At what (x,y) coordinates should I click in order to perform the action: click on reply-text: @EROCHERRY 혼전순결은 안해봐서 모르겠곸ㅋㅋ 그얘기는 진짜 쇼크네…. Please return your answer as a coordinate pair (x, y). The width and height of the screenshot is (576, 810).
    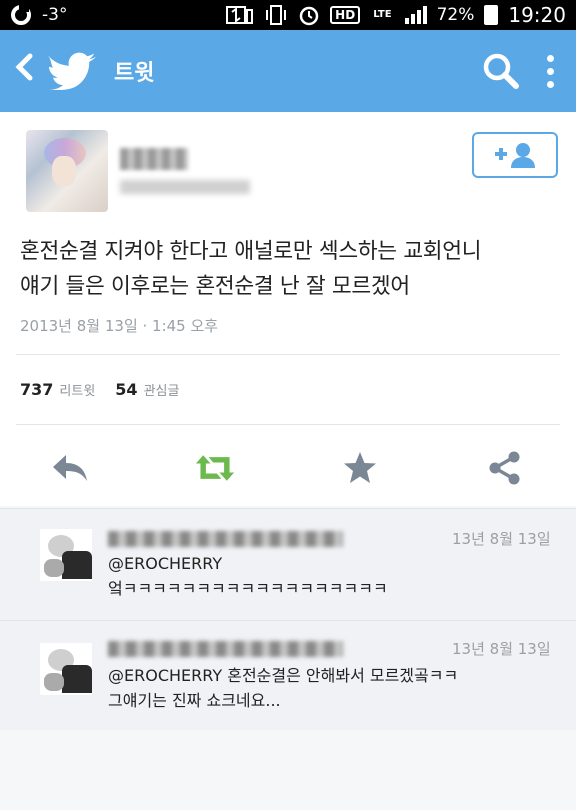
    Looking at the image, I should click on (328, 688).